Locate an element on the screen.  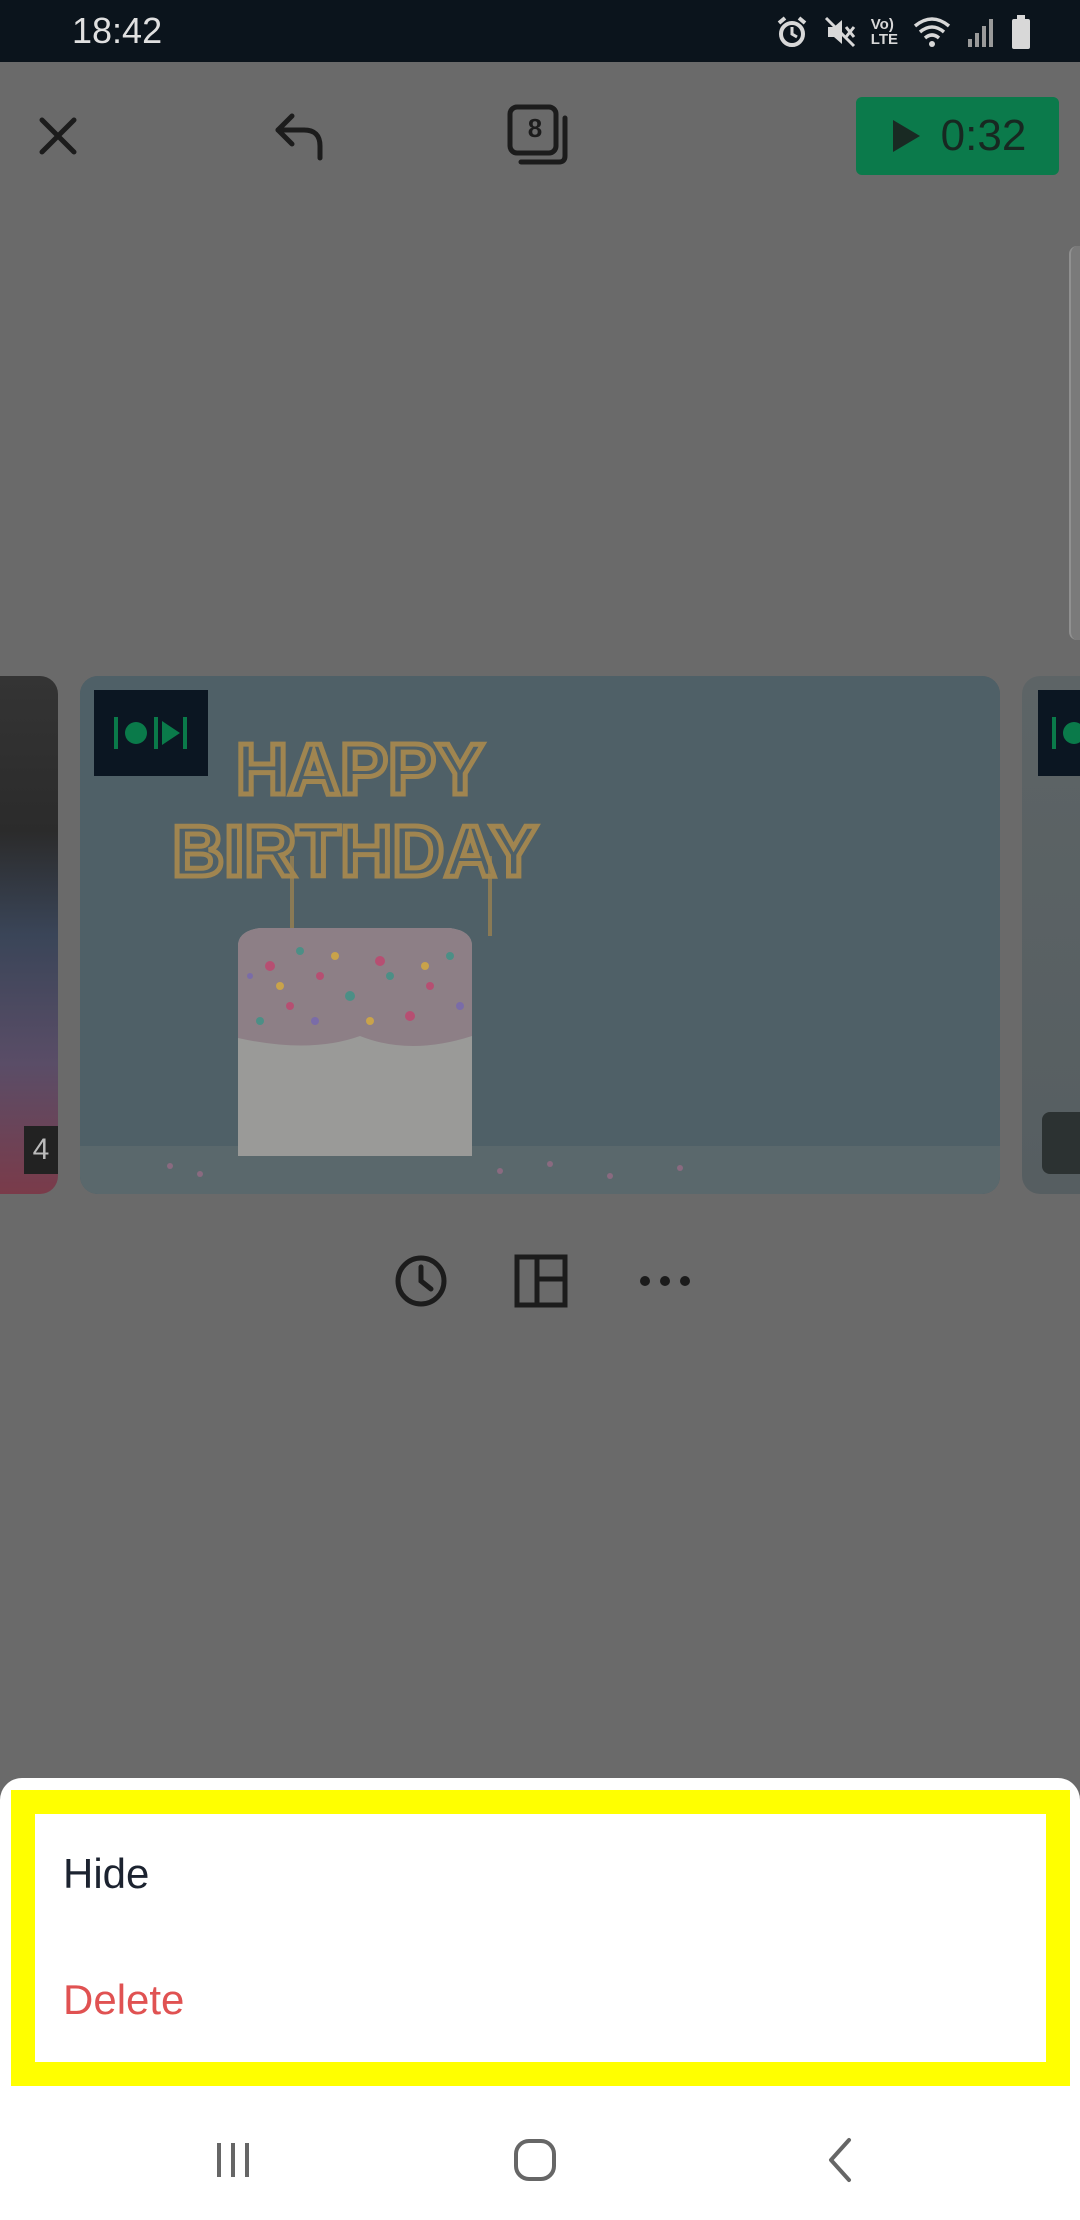
back-button is located at coordinates (840, 2160).